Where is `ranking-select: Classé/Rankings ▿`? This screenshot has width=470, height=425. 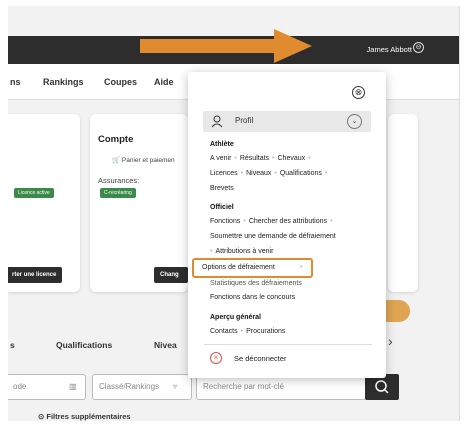
ranking-select: Classé/Rankings ▿ is located at coordinates (142, 387).